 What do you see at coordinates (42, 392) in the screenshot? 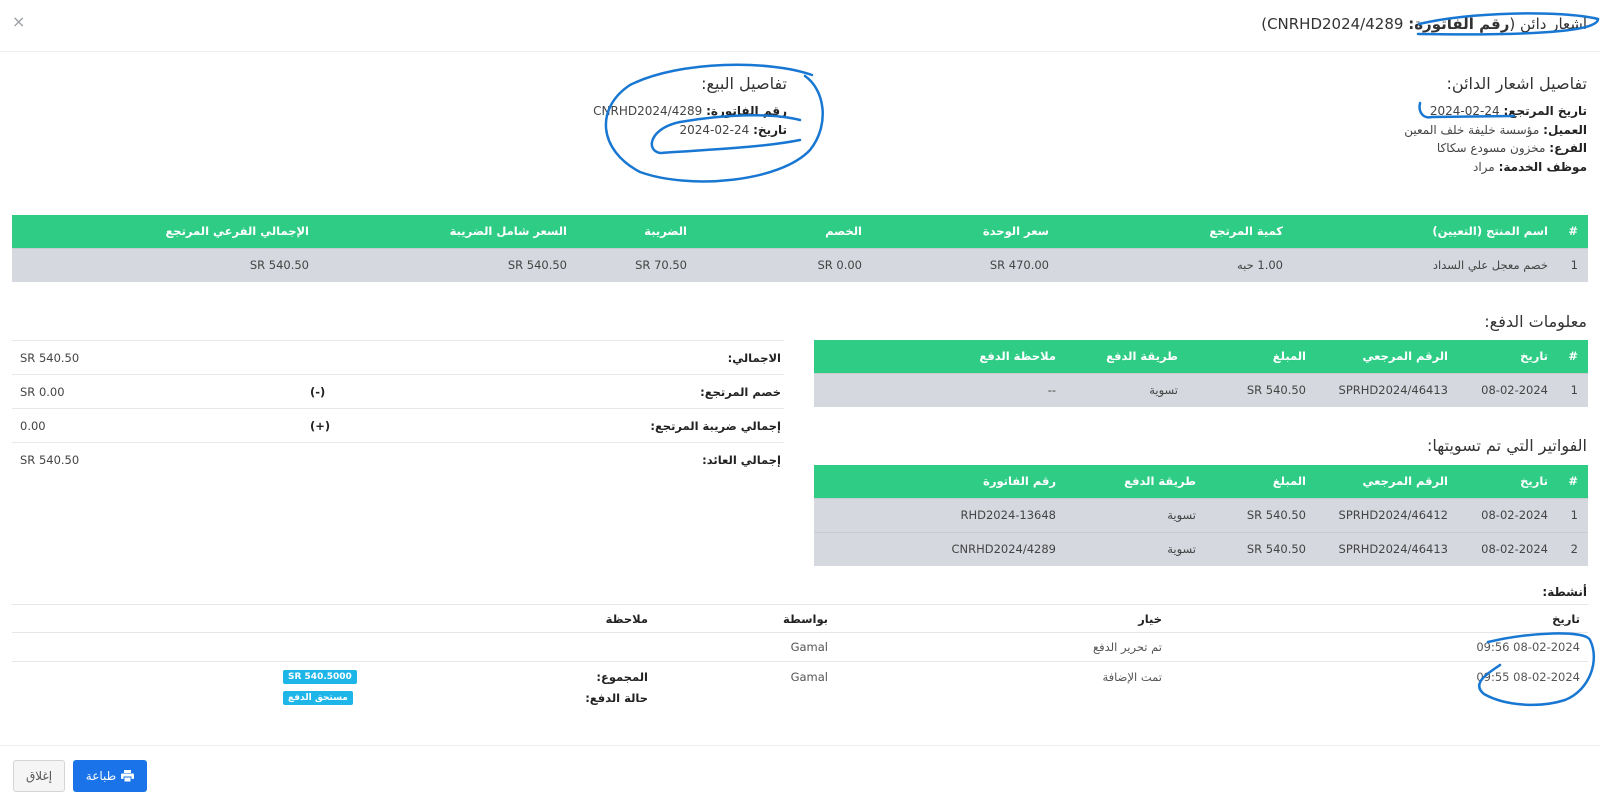
I see `return-discount-value: SR 0.00` at bounding box center [42, 392].